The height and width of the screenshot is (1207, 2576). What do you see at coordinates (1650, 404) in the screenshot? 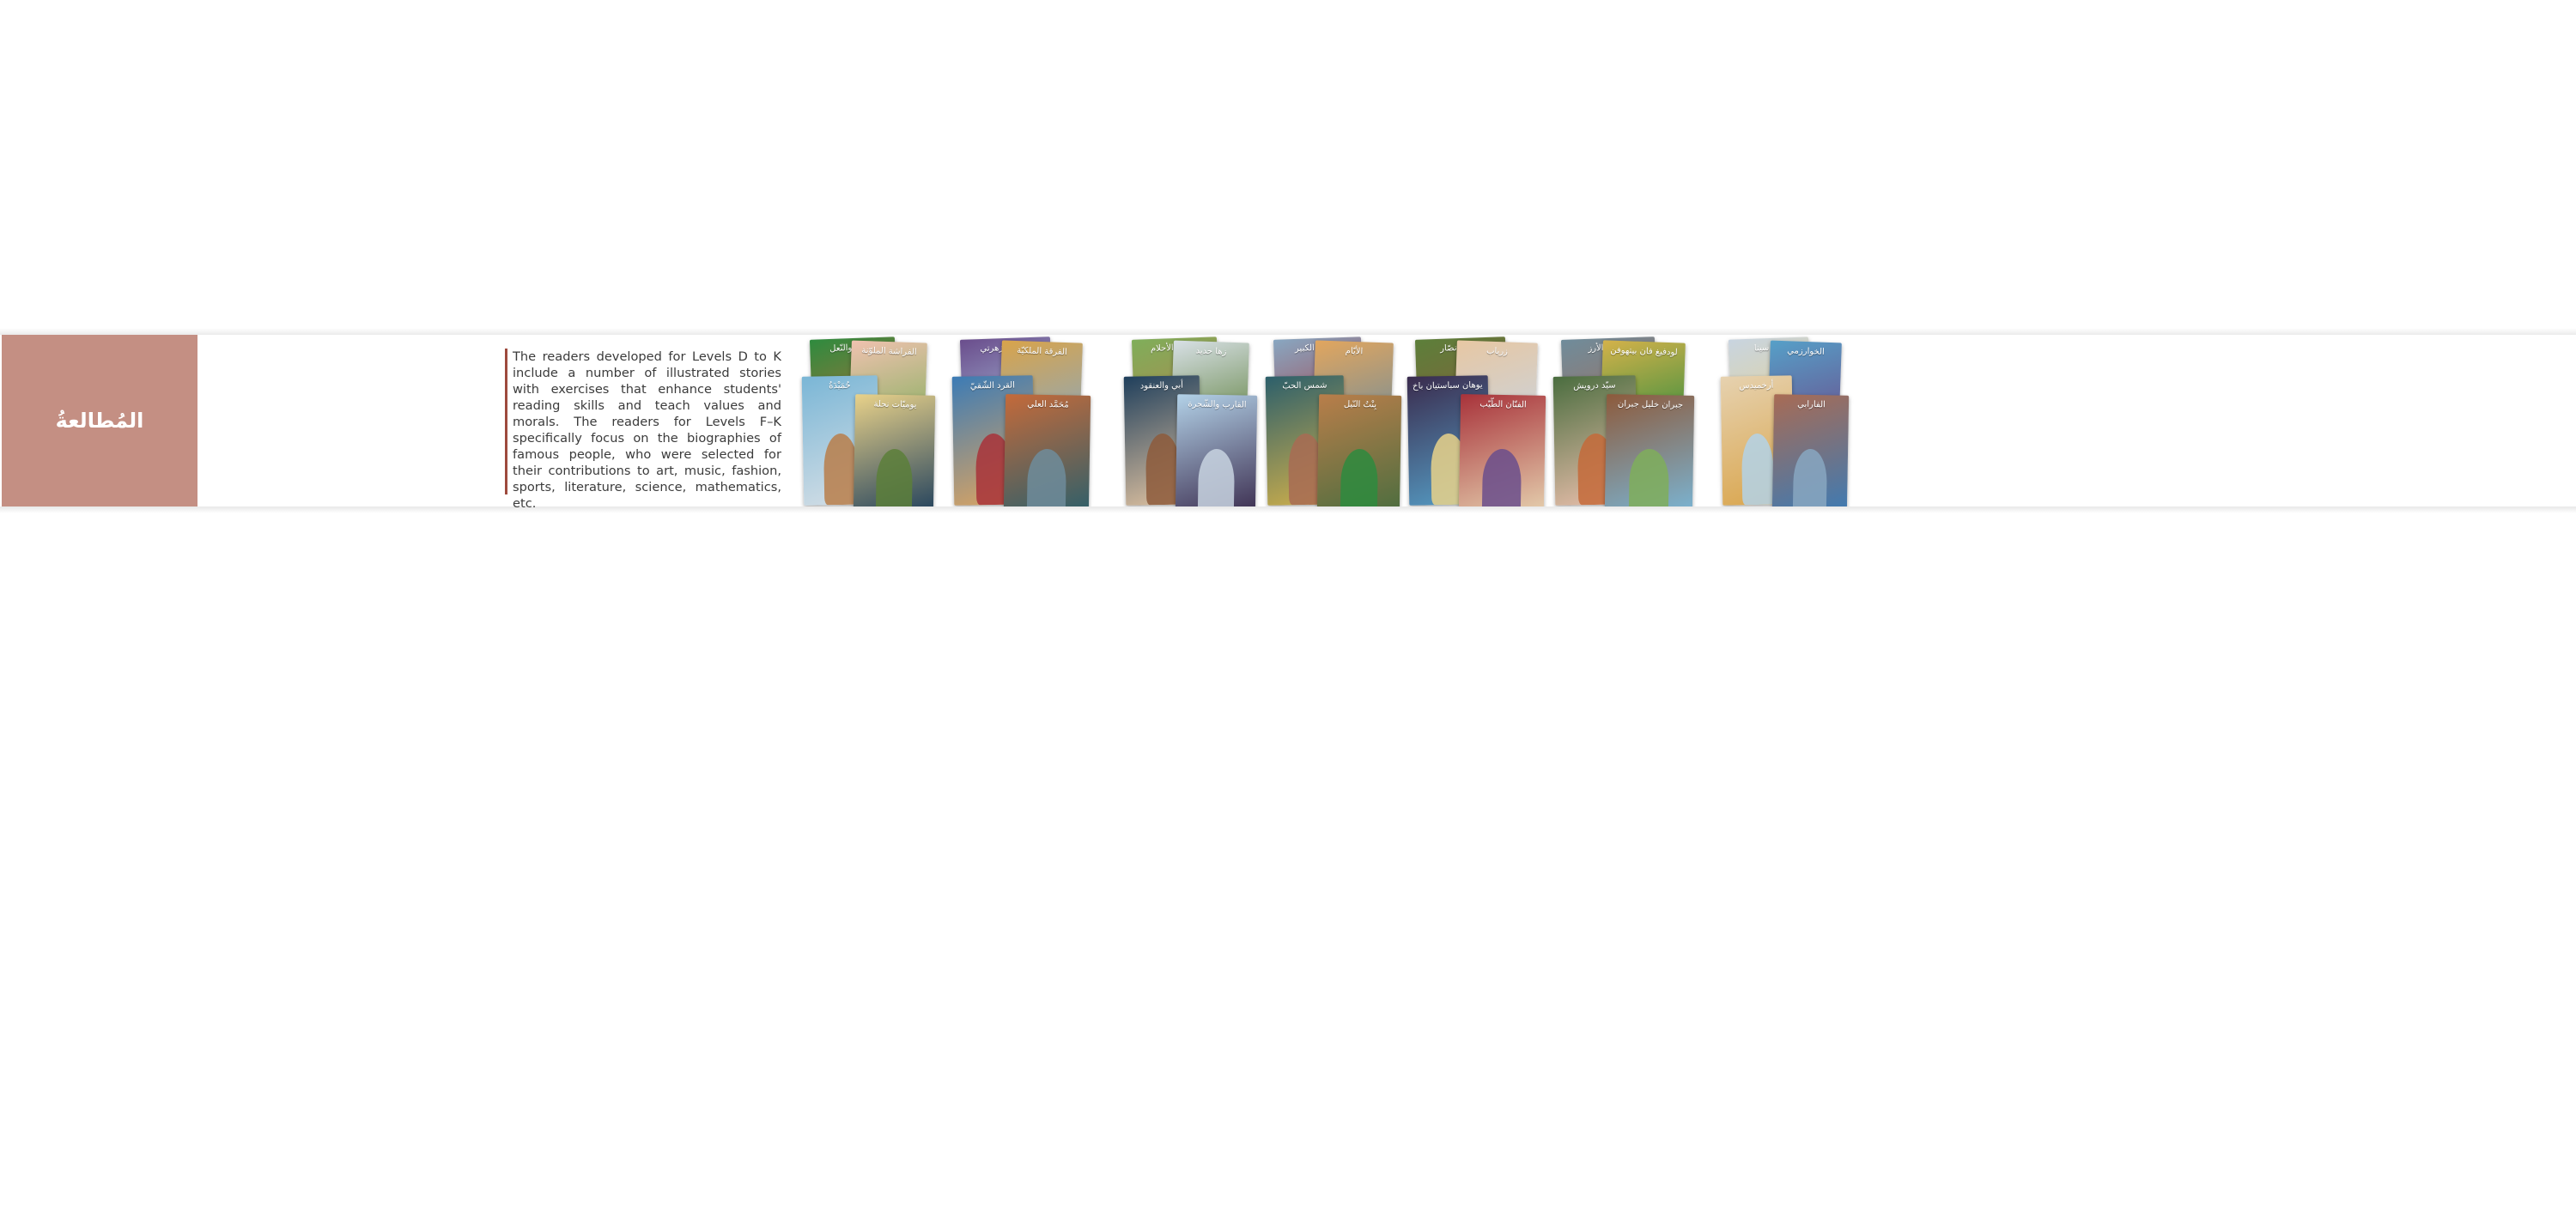
I see `book-cover-title: جبران خليل جبران` at bounding box center [1650, 404].